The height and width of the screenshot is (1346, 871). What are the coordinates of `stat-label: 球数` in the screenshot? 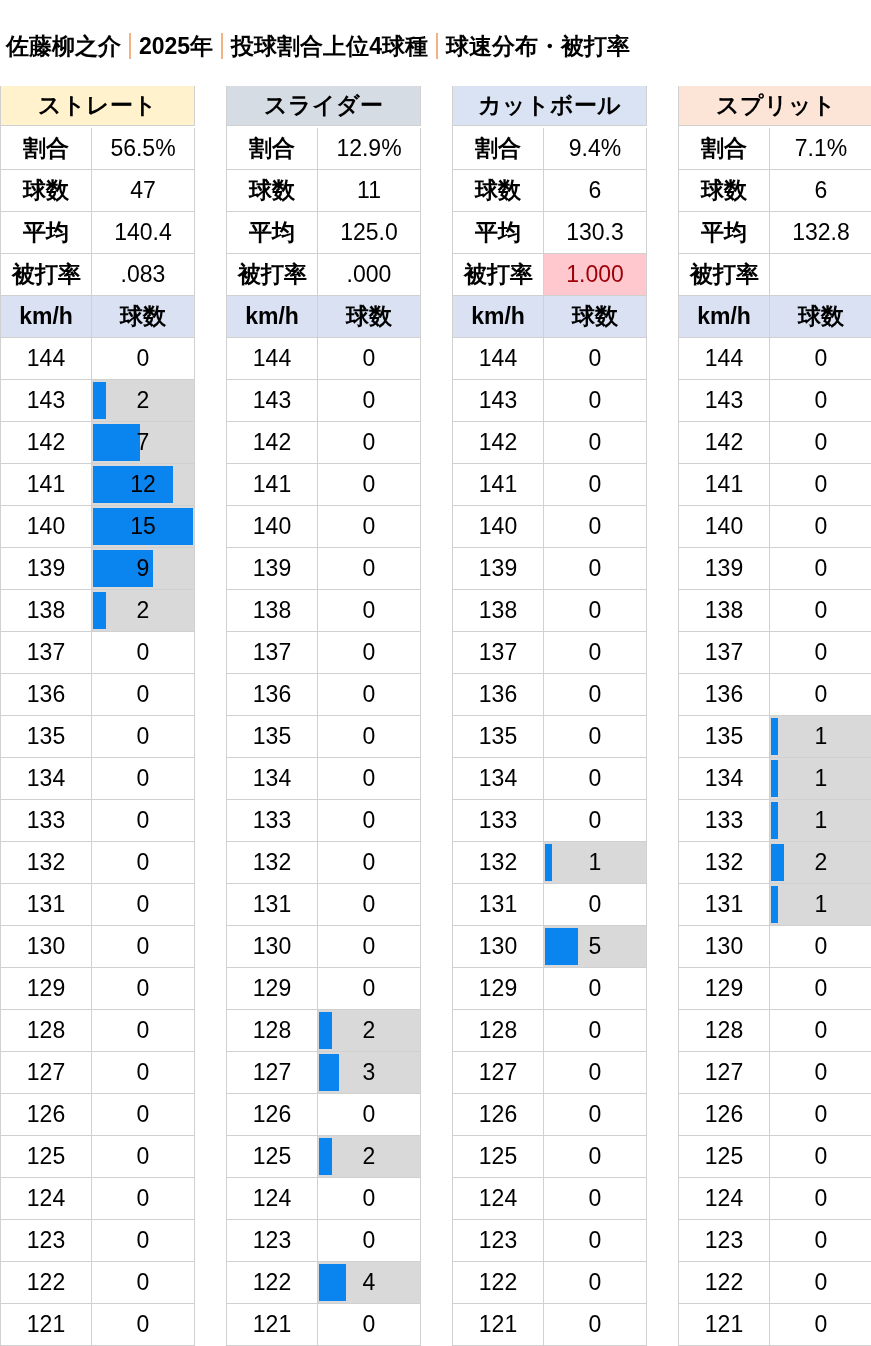 It's located at (498, 191).